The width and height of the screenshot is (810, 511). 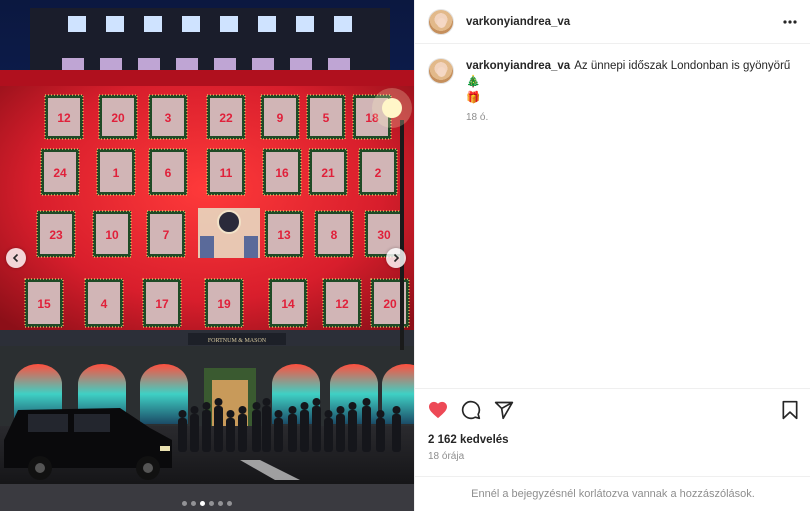 What do you see at coordinates (226, 118) in the screenshot?
I see `advent-number: 22` at bounding box center [226, 118].